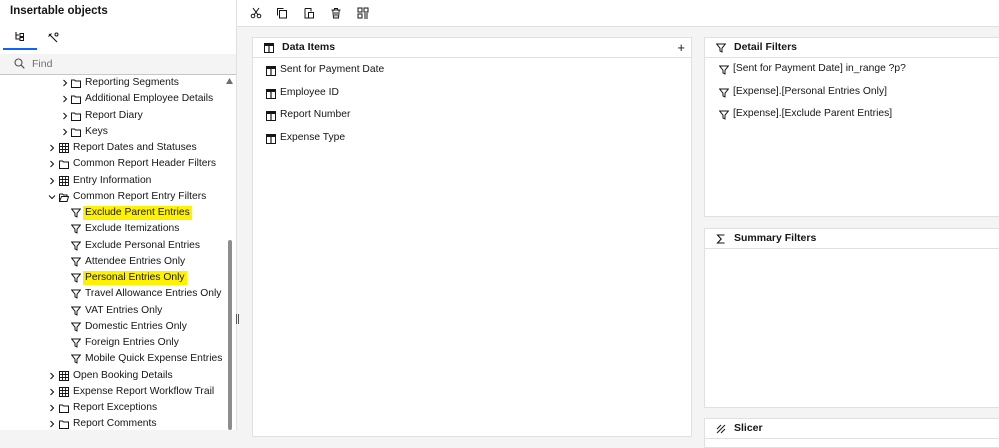  What do you see at coordinates (136, 326) in the screenshot?
I see `tree-item-label: Domestic Entries Only` at bounding box center [136, 326].